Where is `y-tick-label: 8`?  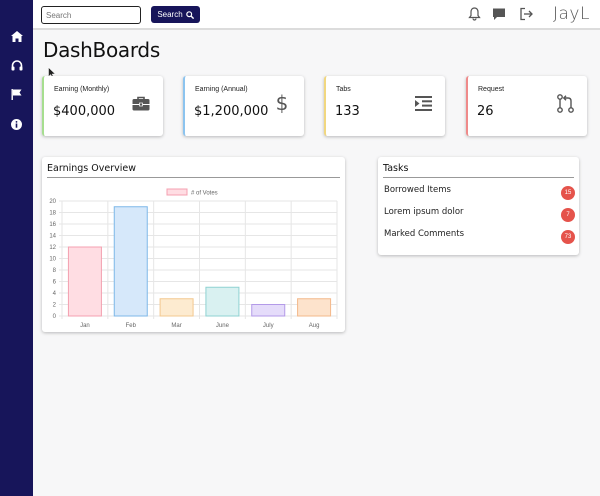 y-tick-label: 8 is located at coordinates (55, 271).